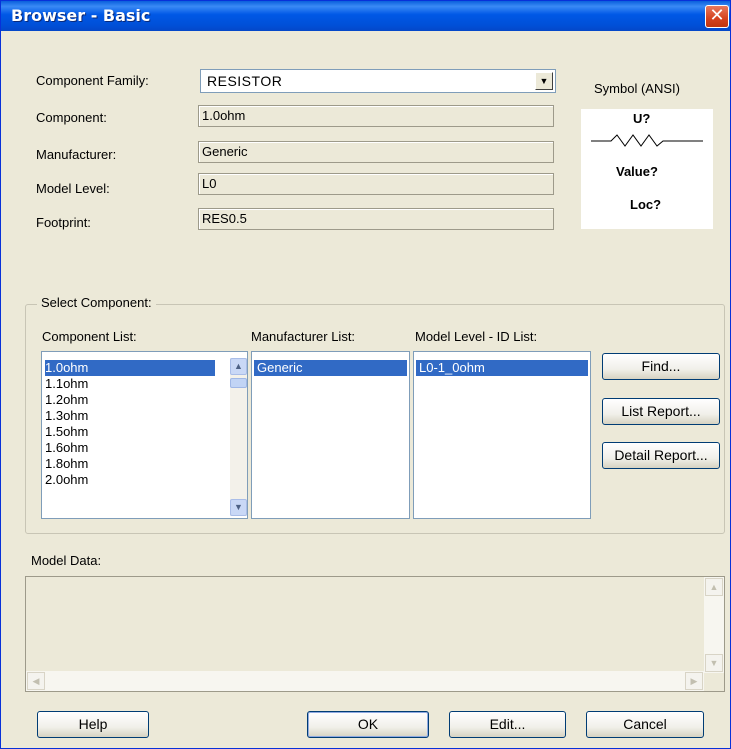  What do you see at coordinates (365, 16) in the screenshot?
I see `title-bar: Browser - Basic ✕` at bounding box center [365, 16].